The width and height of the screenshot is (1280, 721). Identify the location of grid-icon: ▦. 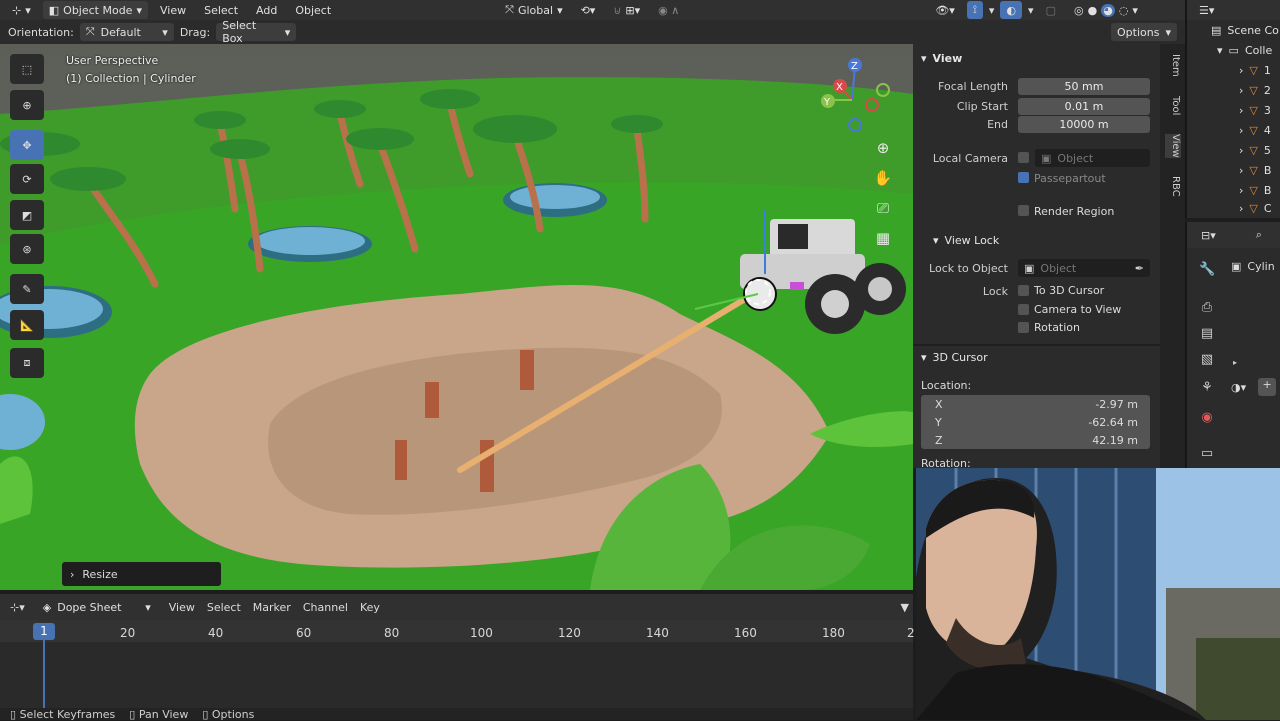
(883, 238).